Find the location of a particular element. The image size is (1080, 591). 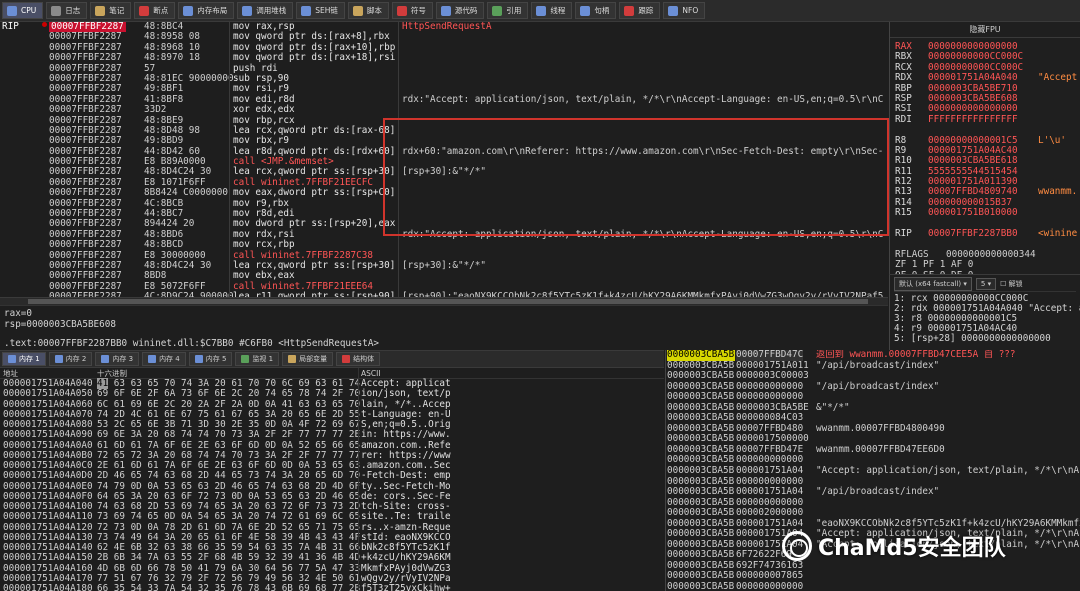

toolbar-tab: 日志 is located at coordinates (67, 10).